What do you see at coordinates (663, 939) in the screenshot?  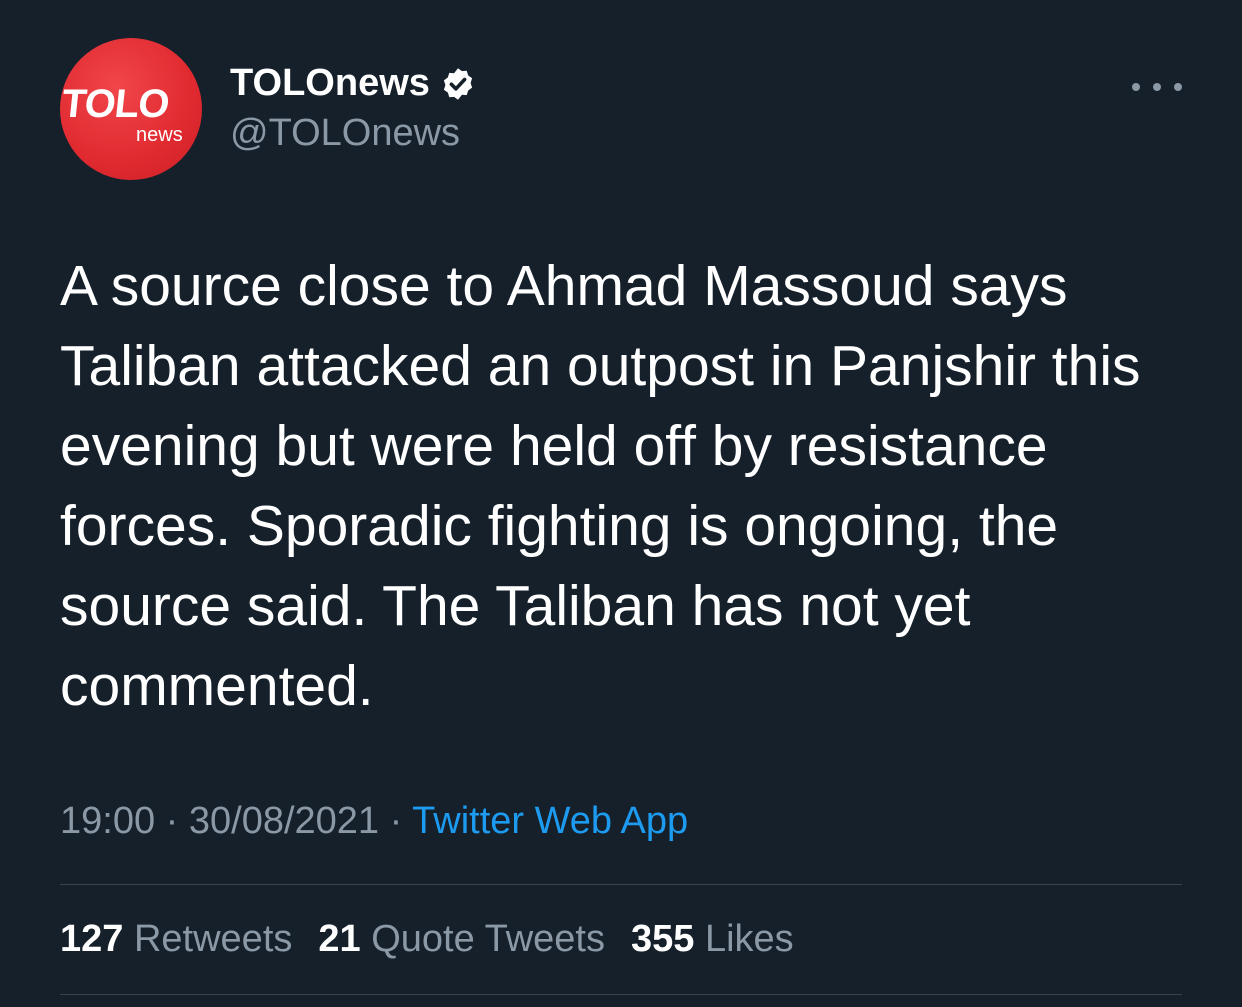 I see `likes-count: 355` at bounding box center [663, 939].